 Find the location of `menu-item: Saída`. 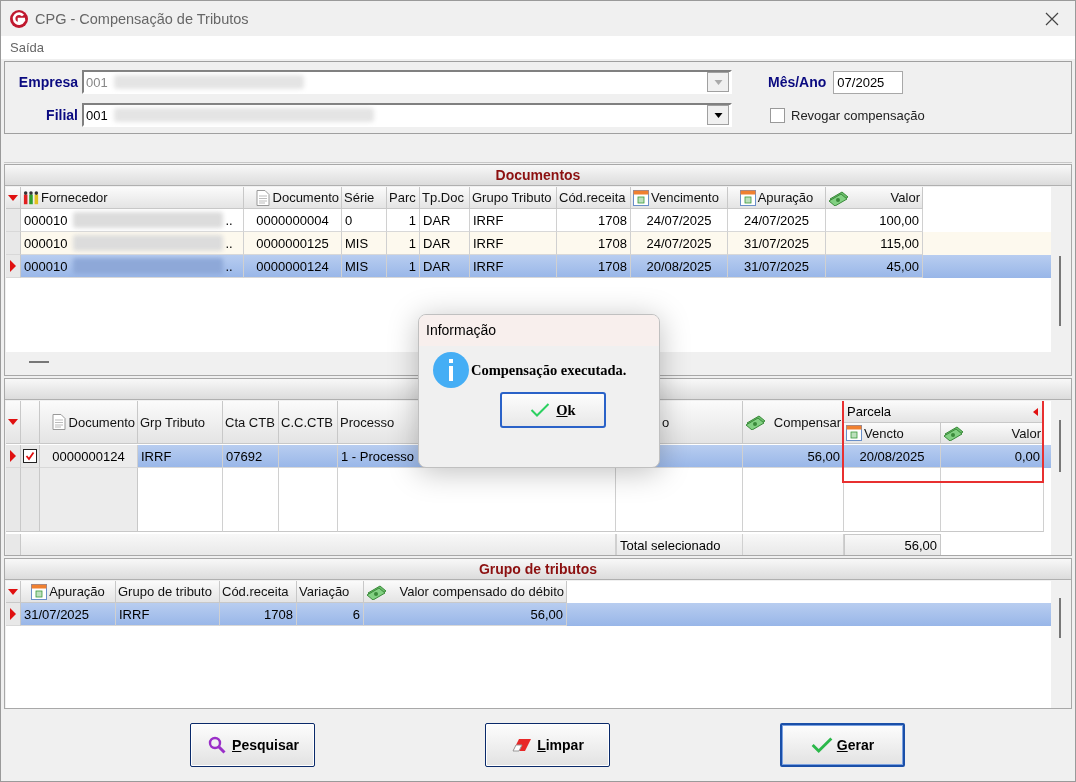

menu-item: Saída is located at coordinates (27, 47).